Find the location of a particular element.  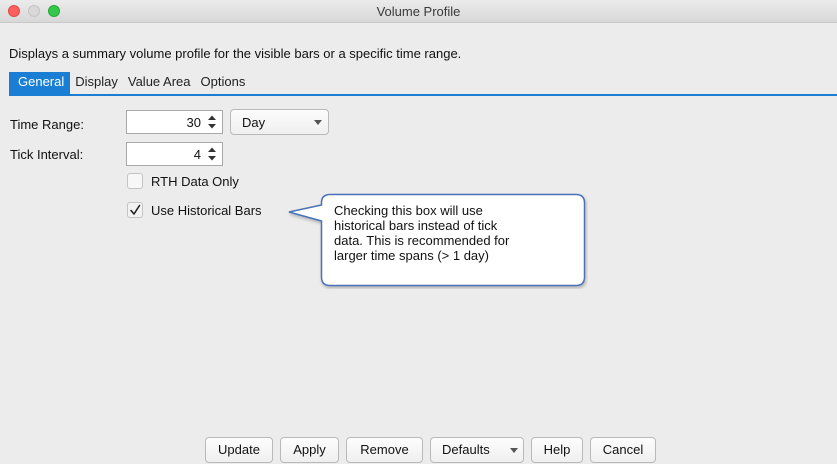

tab-options: Options is located at coordinates (223, 83).